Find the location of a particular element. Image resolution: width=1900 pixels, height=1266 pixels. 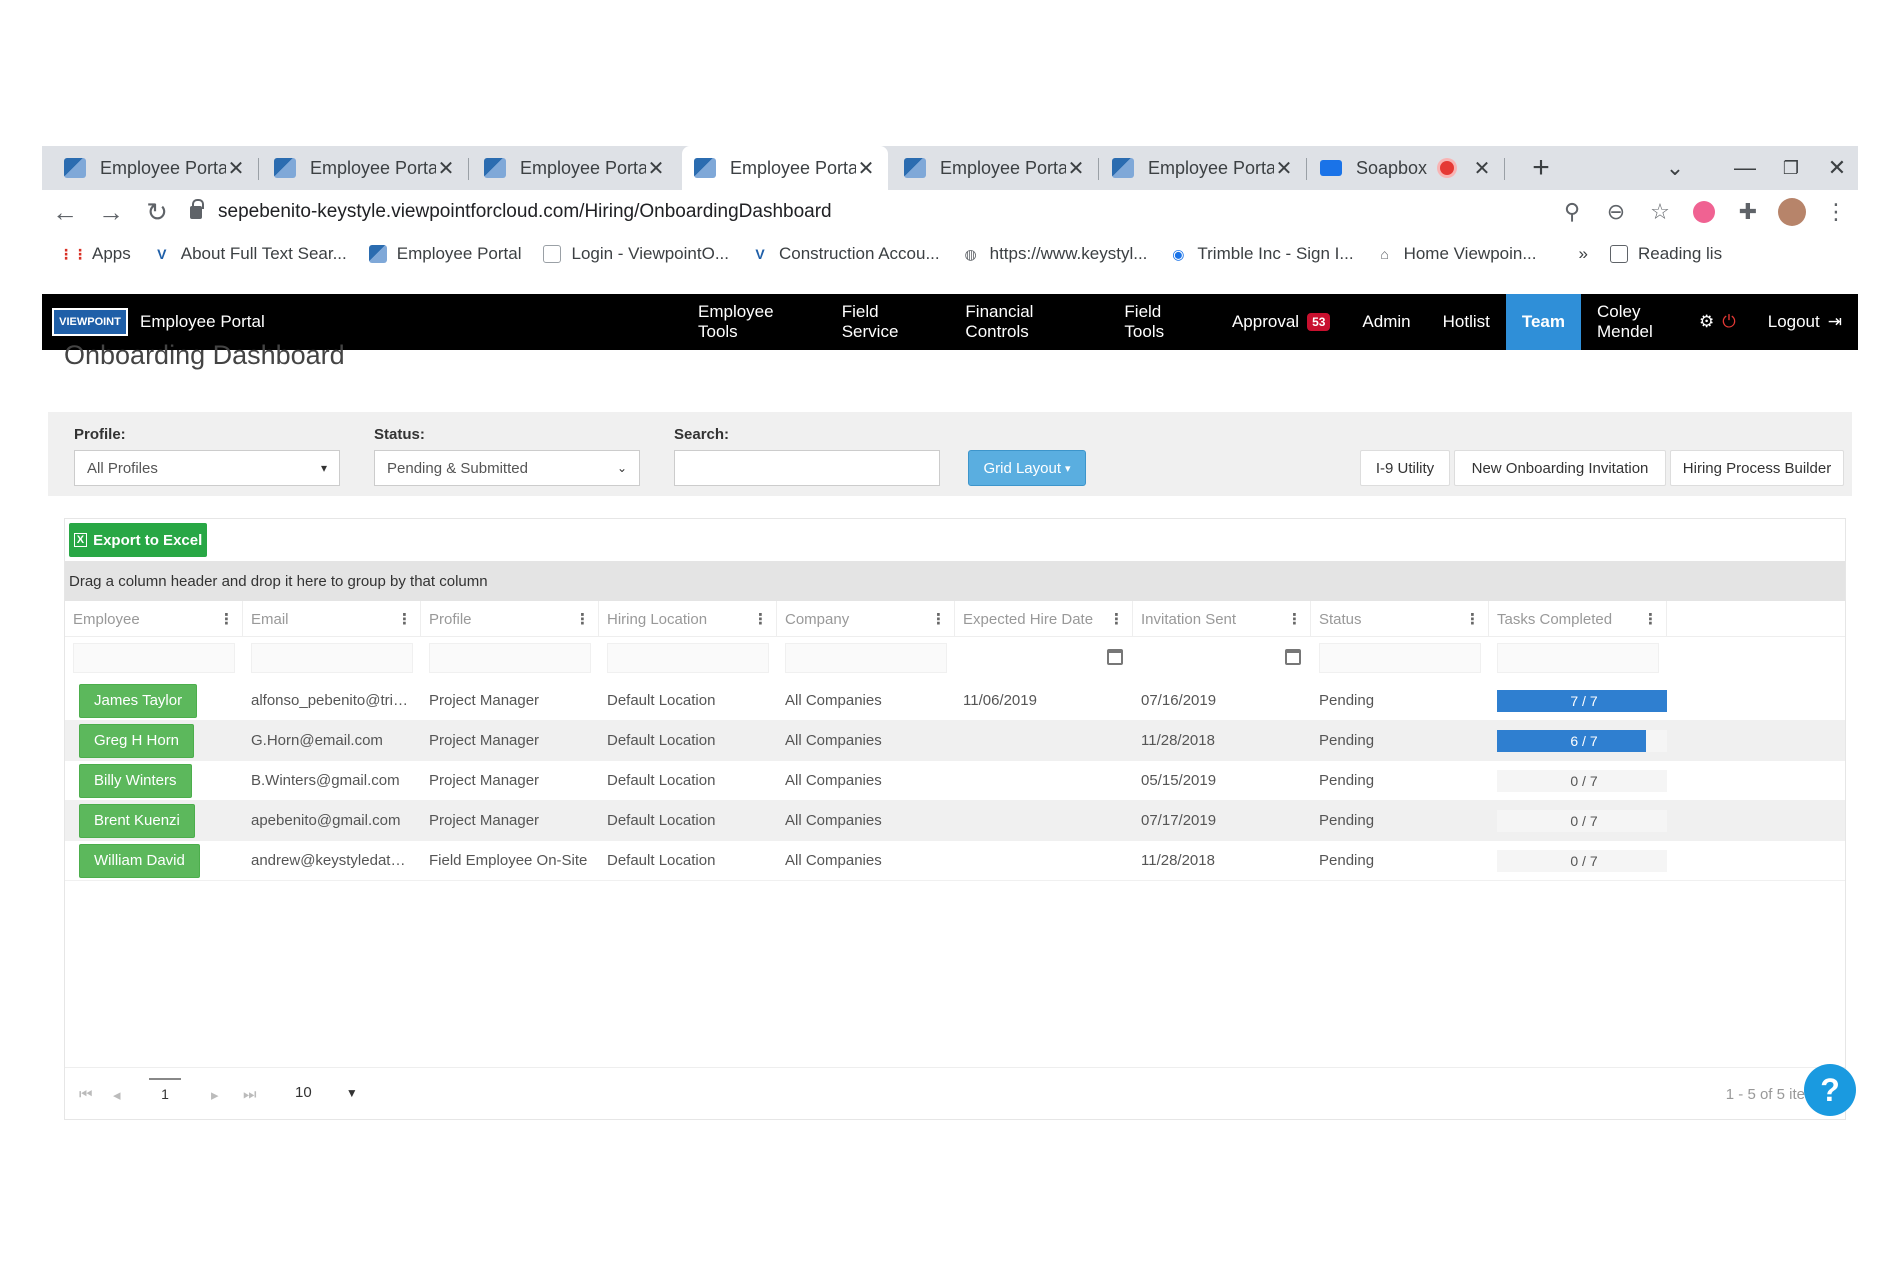

more-bookmarks-icon: » is located at coordinates (1583, 254).